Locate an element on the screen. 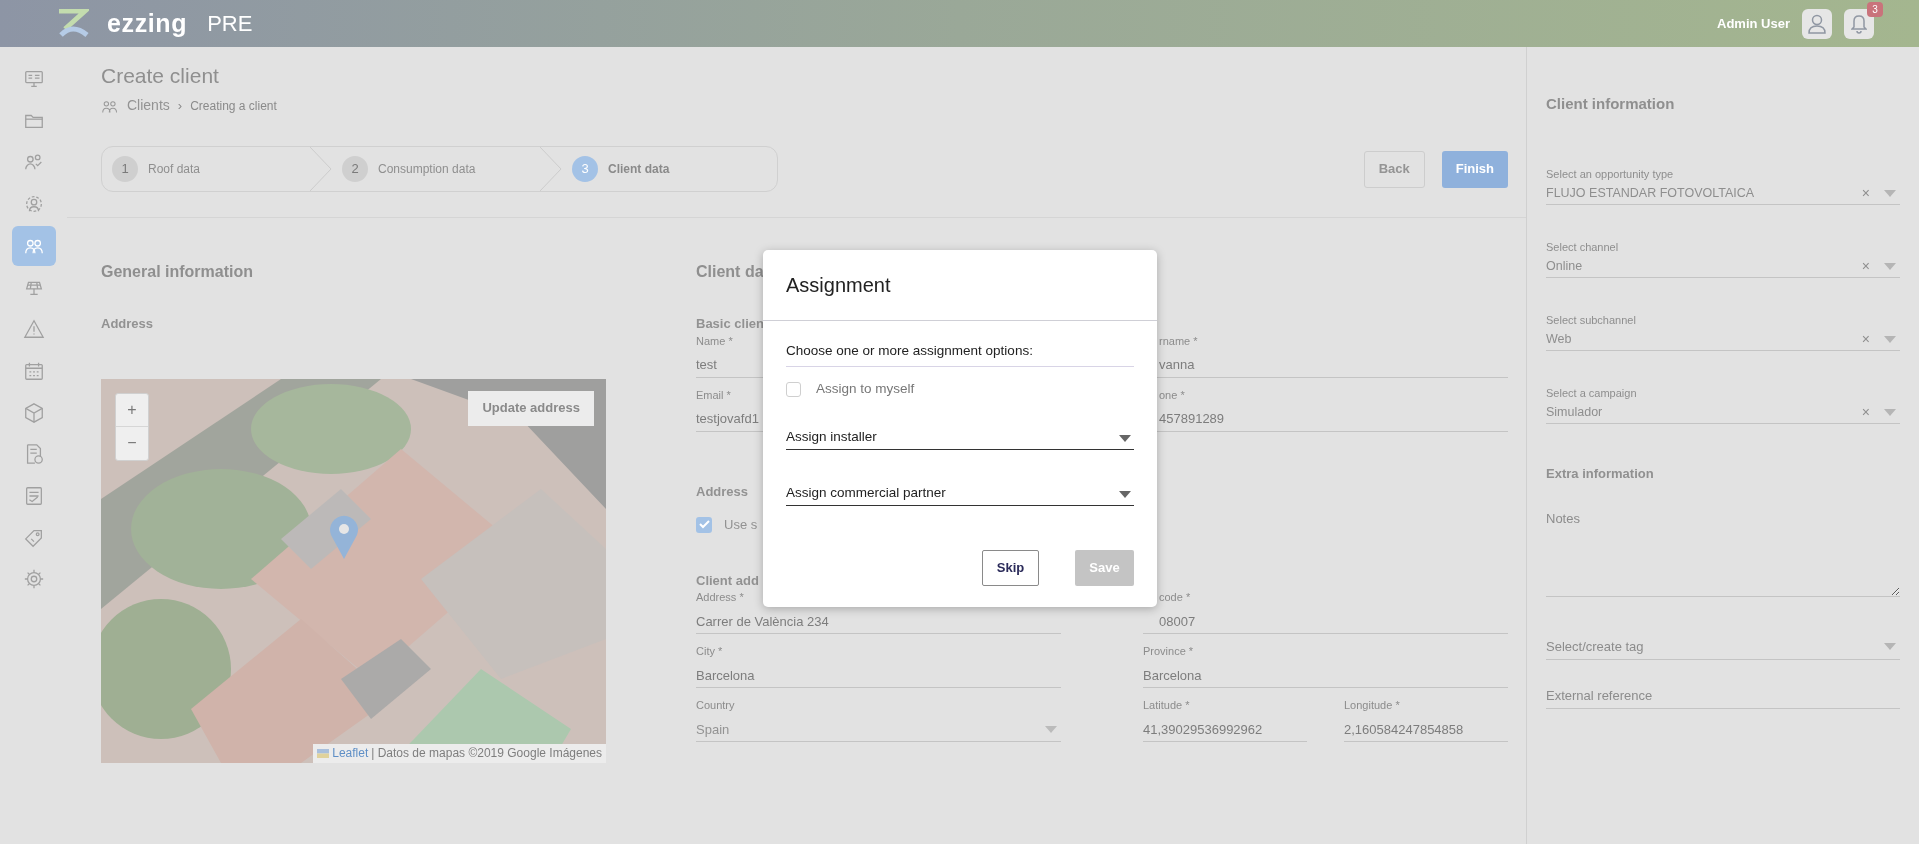 The width and height of the screenshot is (1919, 844). logo-text: ezzing is located at coordinates (147, 23).